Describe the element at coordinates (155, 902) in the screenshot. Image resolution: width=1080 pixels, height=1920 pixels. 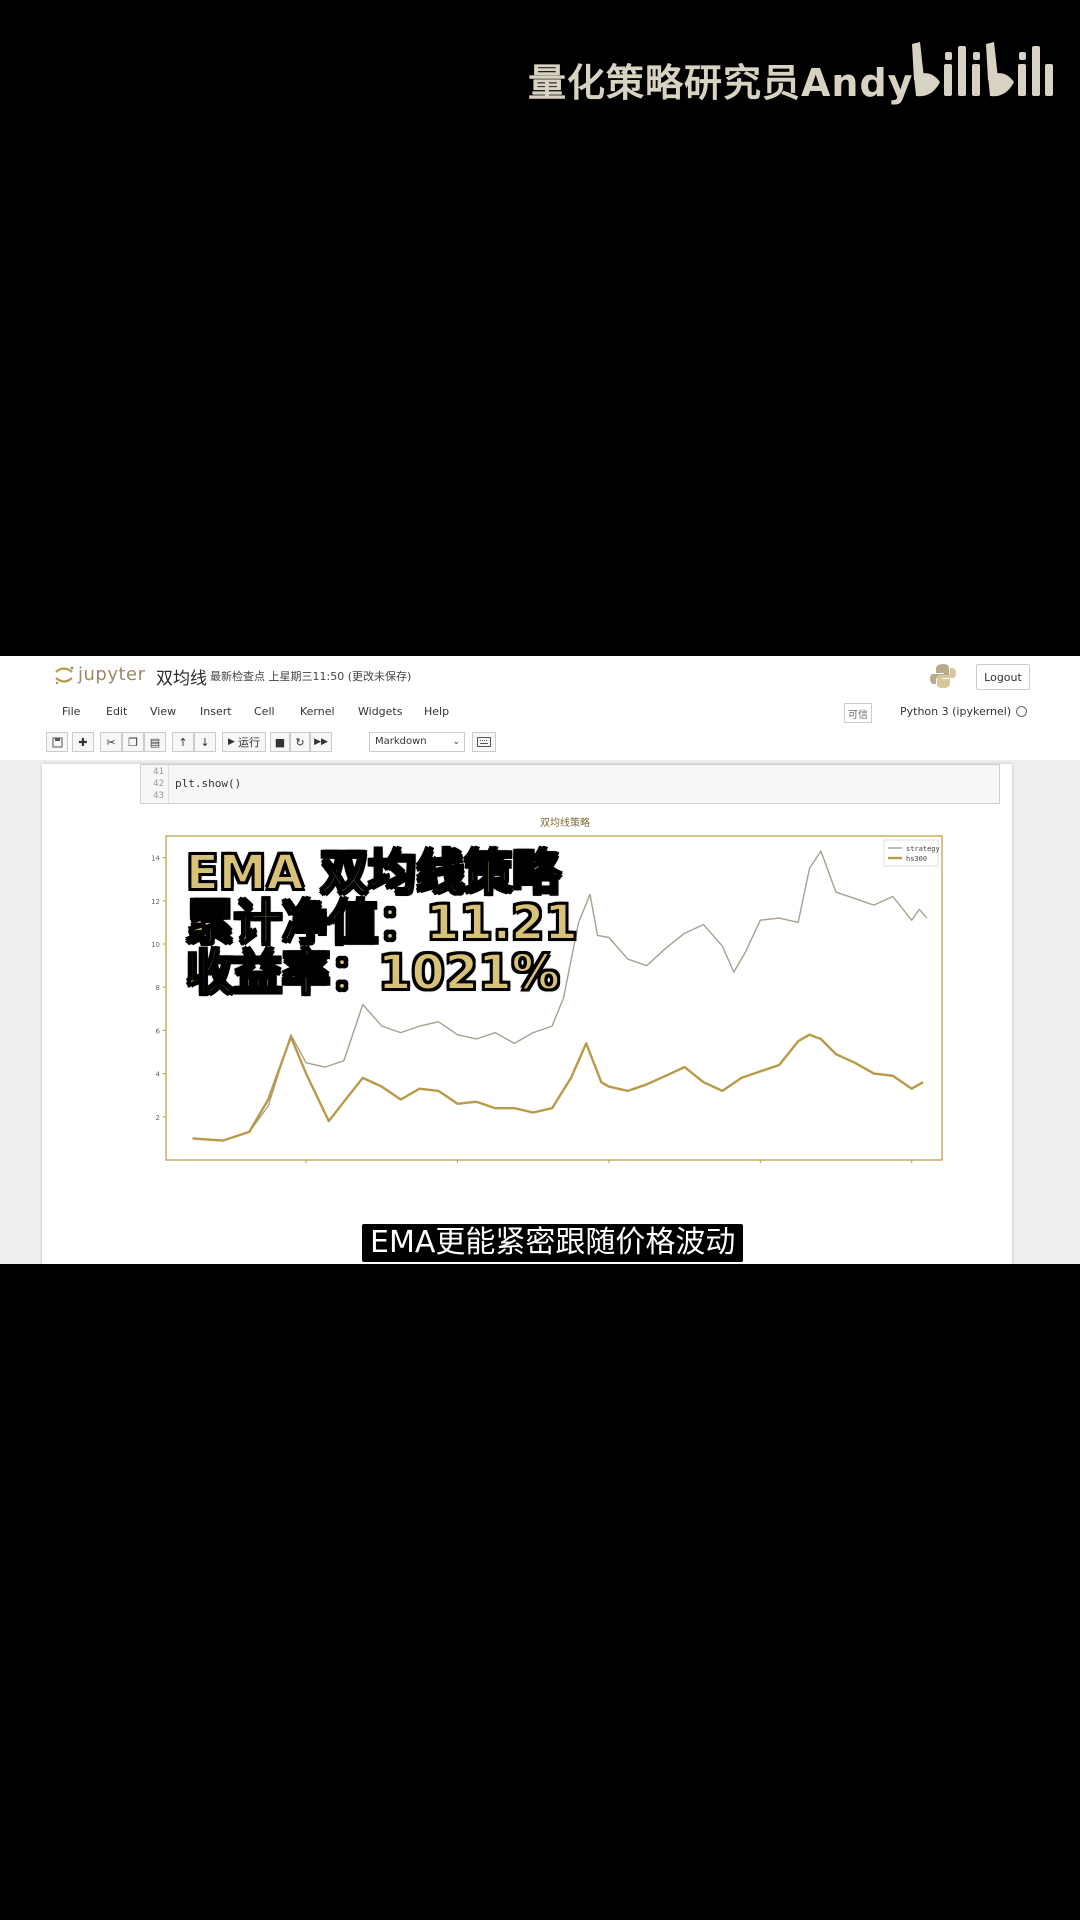
I see `y-tick-label: 12` at that location.